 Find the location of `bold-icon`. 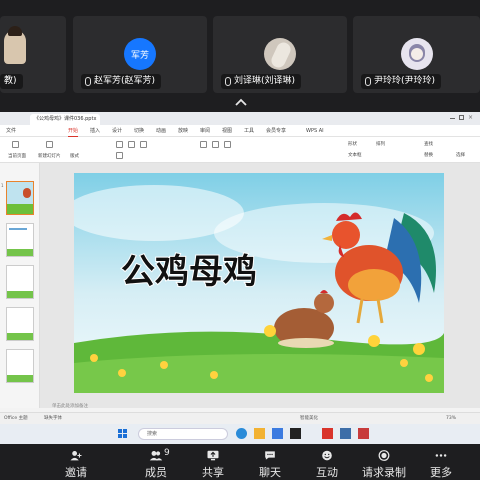

bold-icon is located at coordinates (119, 144).